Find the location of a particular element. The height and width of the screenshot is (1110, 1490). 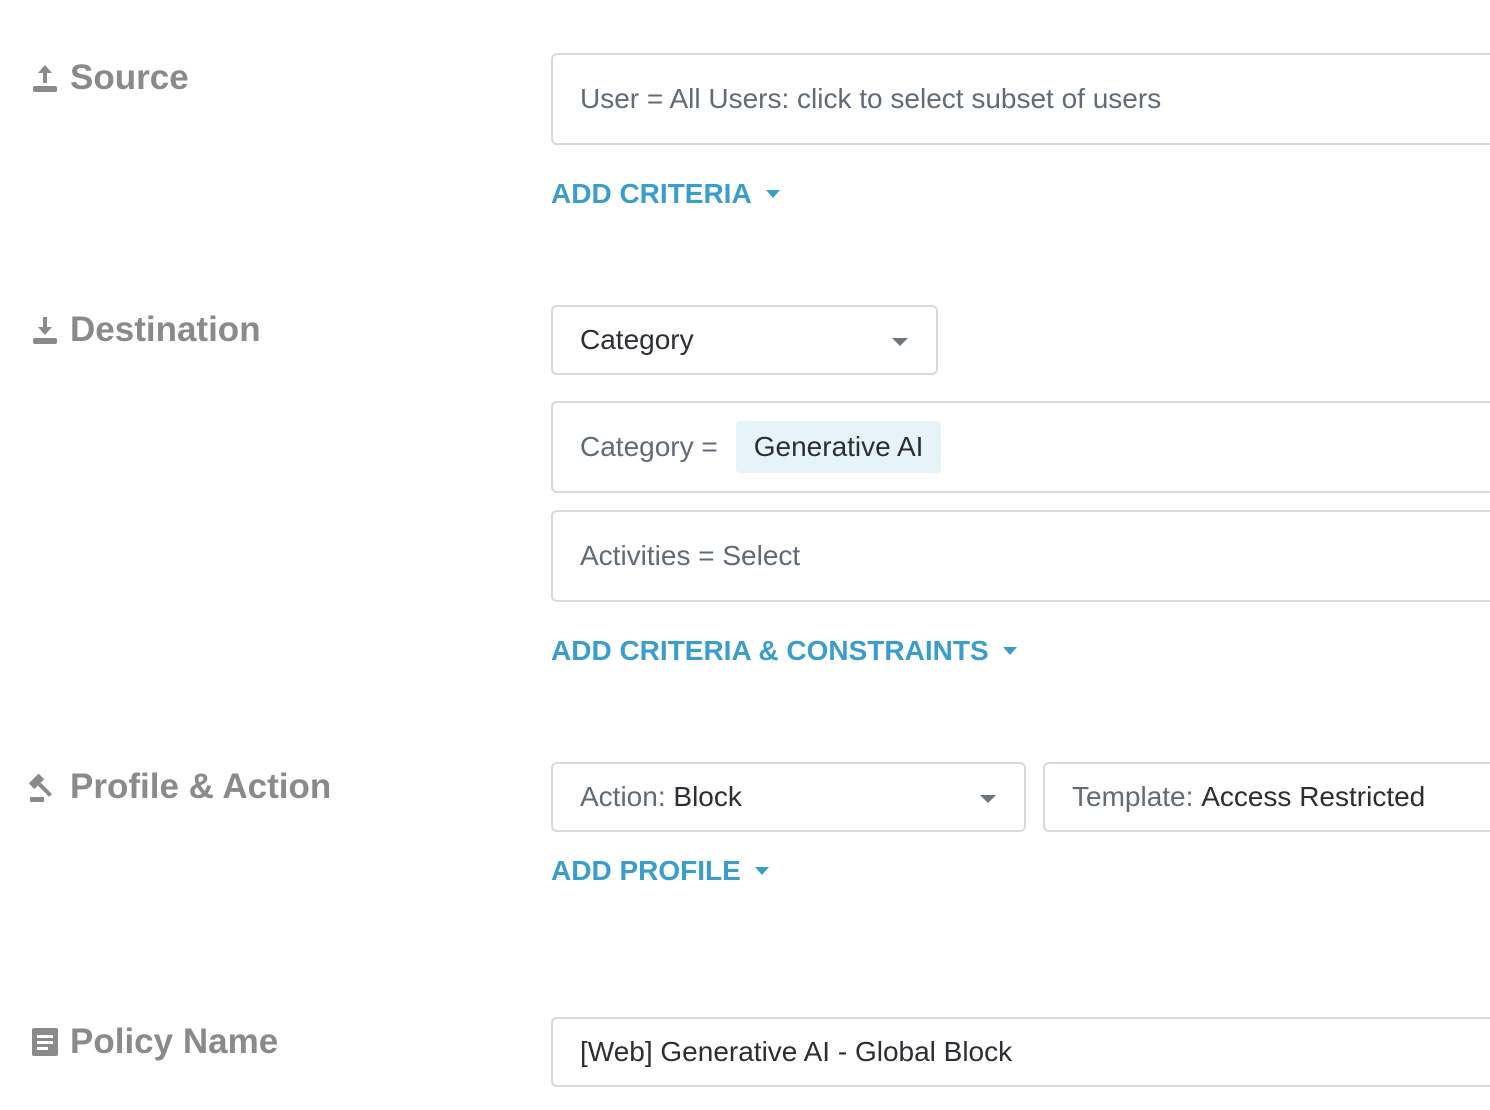

add-criteria-button: ADD CRITERIA is located at coordinates (665, 194).